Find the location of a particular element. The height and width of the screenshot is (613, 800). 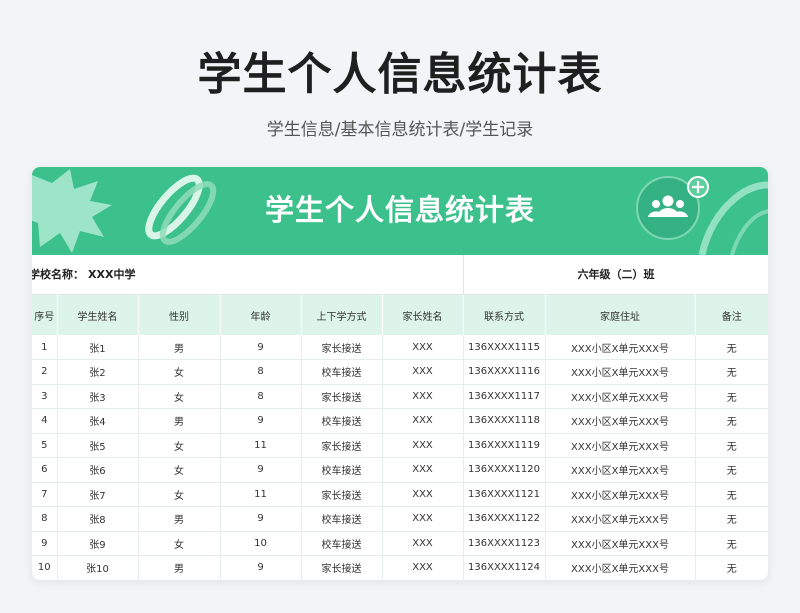

table-row: 3 张3 女 8 家长接送 XXX 136XXXX1117 XXX小区X单元XXX号无 is located at coordinates (400, 396).